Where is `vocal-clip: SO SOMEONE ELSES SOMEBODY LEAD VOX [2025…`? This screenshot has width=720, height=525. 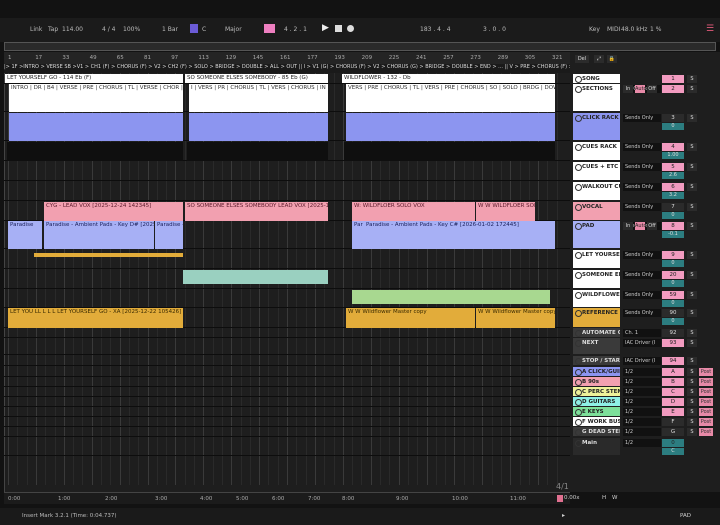
vocal-clip: SO SOMEONE ELSES SOMEBODY LEAD VOX [2025… is located at coordinates (256, 211).